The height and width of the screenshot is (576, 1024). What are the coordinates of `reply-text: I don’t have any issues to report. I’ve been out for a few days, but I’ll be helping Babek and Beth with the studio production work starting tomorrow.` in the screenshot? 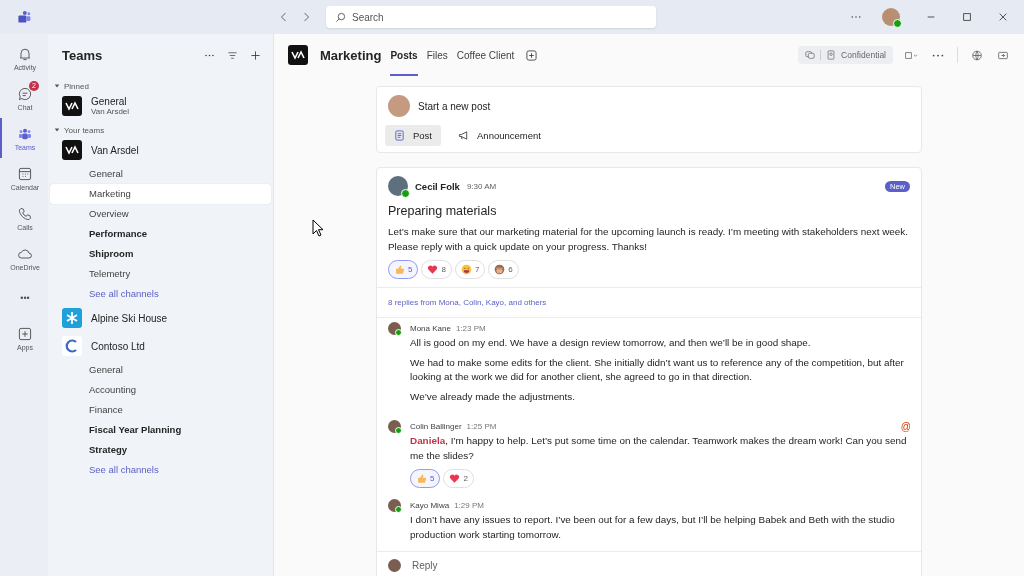 It's located at (653, 527).